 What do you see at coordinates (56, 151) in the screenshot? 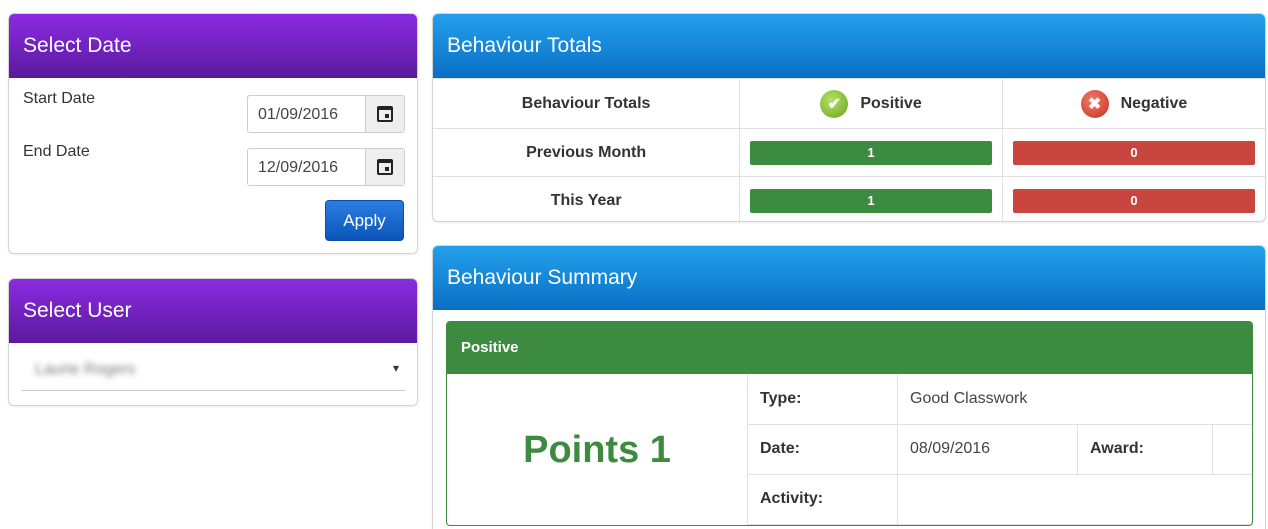
I see `end-date-label: End Date` at bounding box center [56, 151].